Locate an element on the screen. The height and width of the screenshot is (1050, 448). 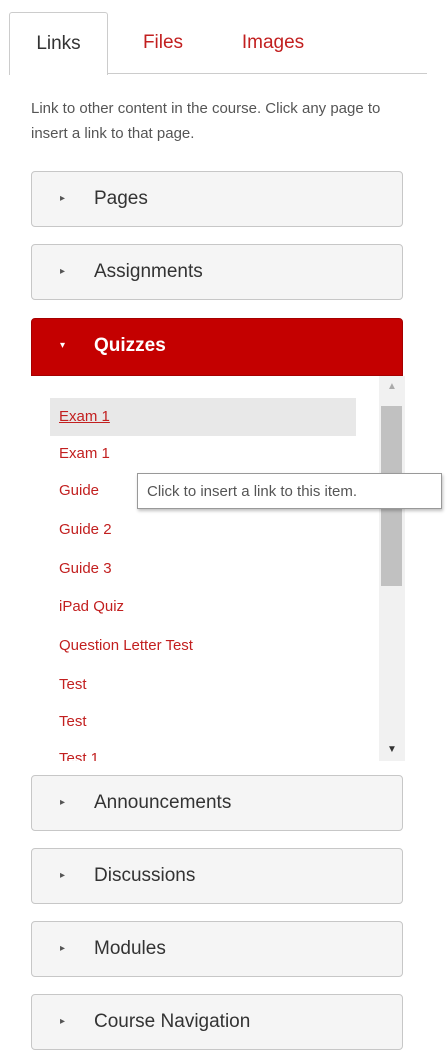
section-label: Quizzes is located at coordinates (130, 345).